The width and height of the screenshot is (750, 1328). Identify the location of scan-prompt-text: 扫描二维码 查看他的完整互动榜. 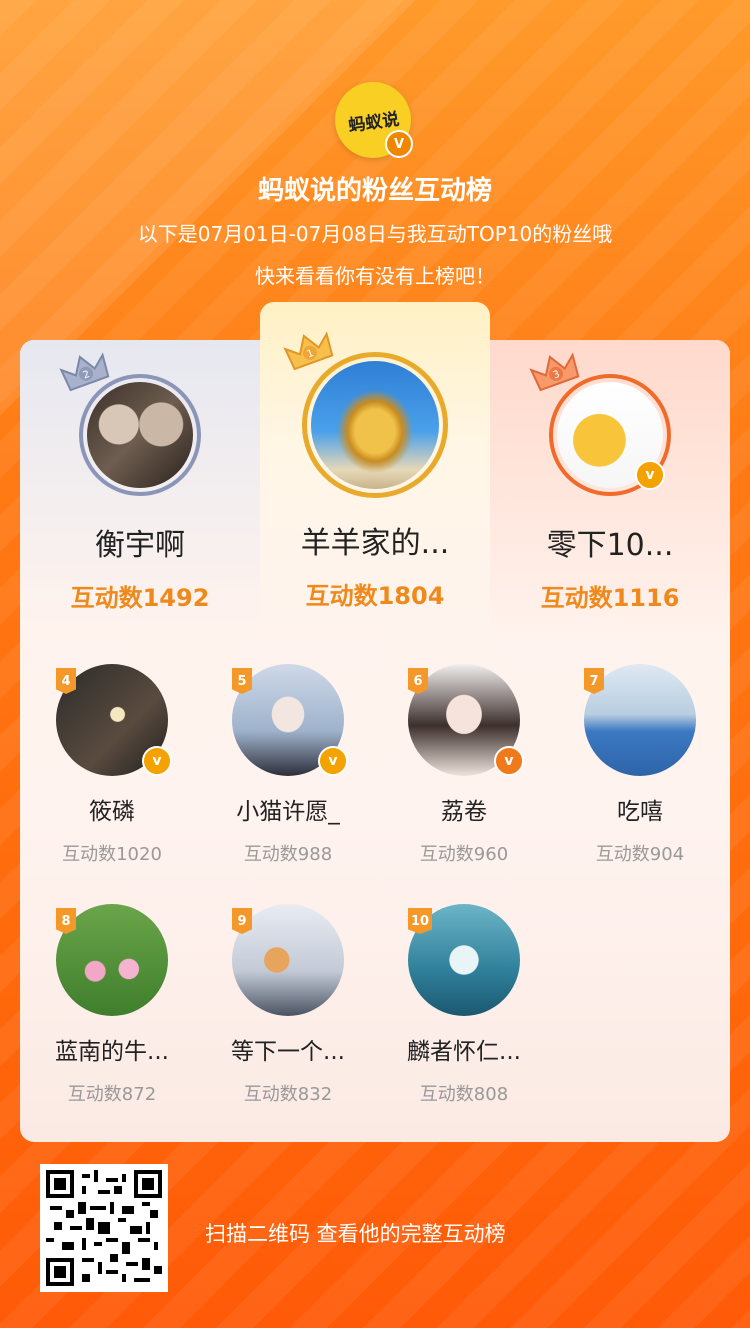
(355, 1234).